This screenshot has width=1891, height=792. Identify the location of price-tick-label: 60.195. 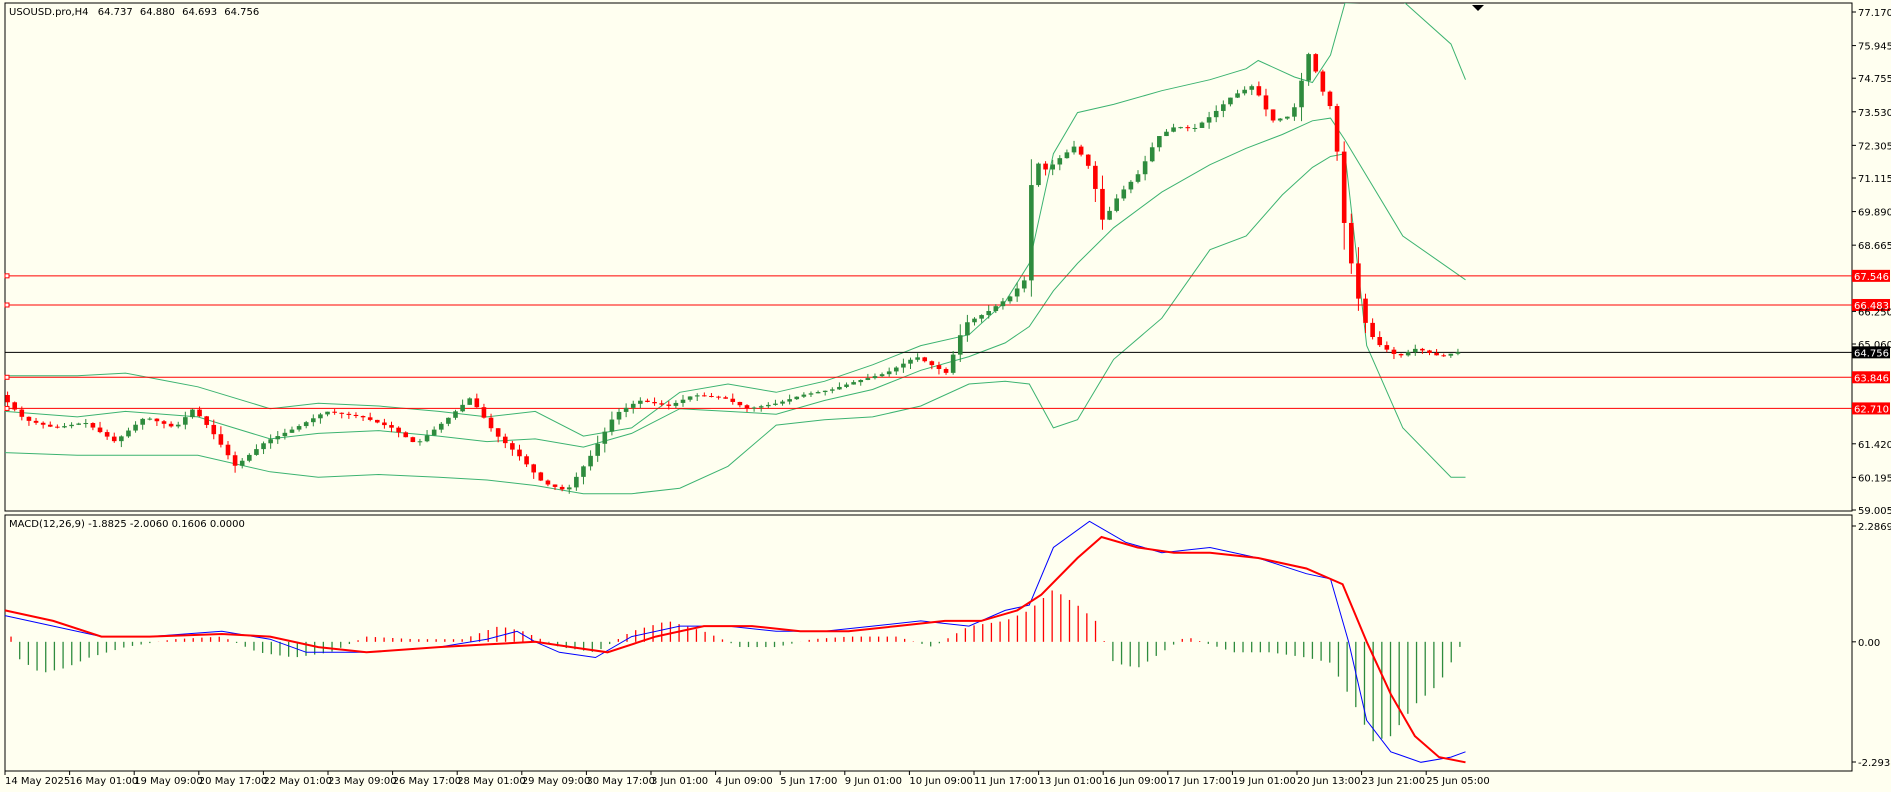
(1874, 478).